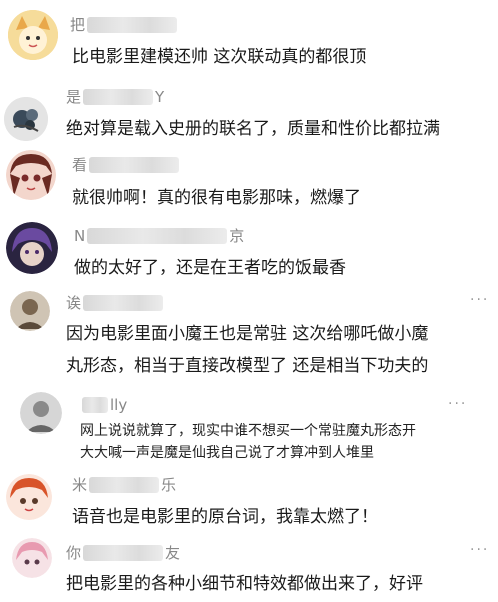 Image resolution: width=498 pixels, height=602 pixels. Describe the element at coordinates (248, 431) in the screenshot. I see `comment-text: 网上说说就算了，现实中谁不想买一个常驻魔丸形态开` at that location.